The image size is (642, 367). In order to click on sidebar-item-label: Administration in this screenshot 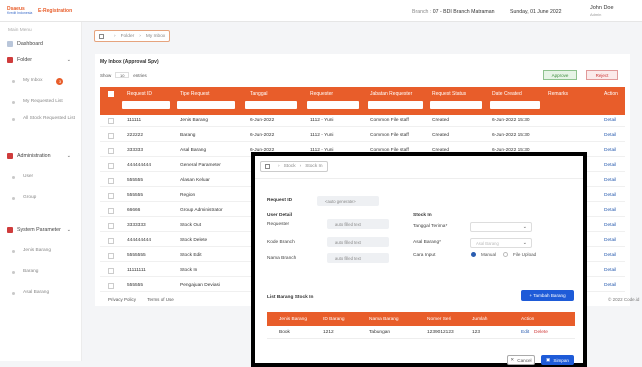, I will do `click(34, 156)`.